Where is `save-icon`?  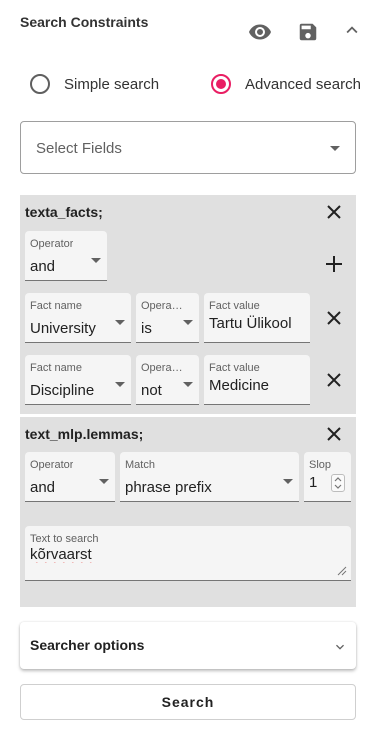 save-icon is located at coordinates (308, 32).